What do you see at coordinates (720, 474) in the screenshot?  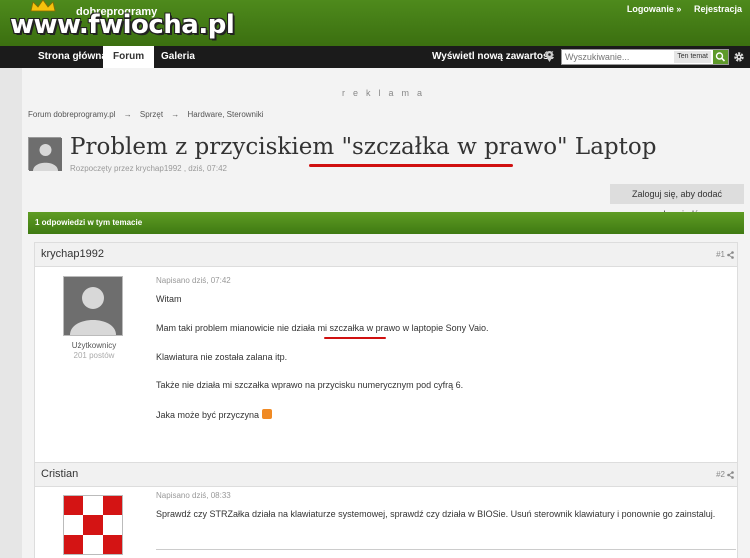 I see `post-number: #2` at bounding box center [720, 474].